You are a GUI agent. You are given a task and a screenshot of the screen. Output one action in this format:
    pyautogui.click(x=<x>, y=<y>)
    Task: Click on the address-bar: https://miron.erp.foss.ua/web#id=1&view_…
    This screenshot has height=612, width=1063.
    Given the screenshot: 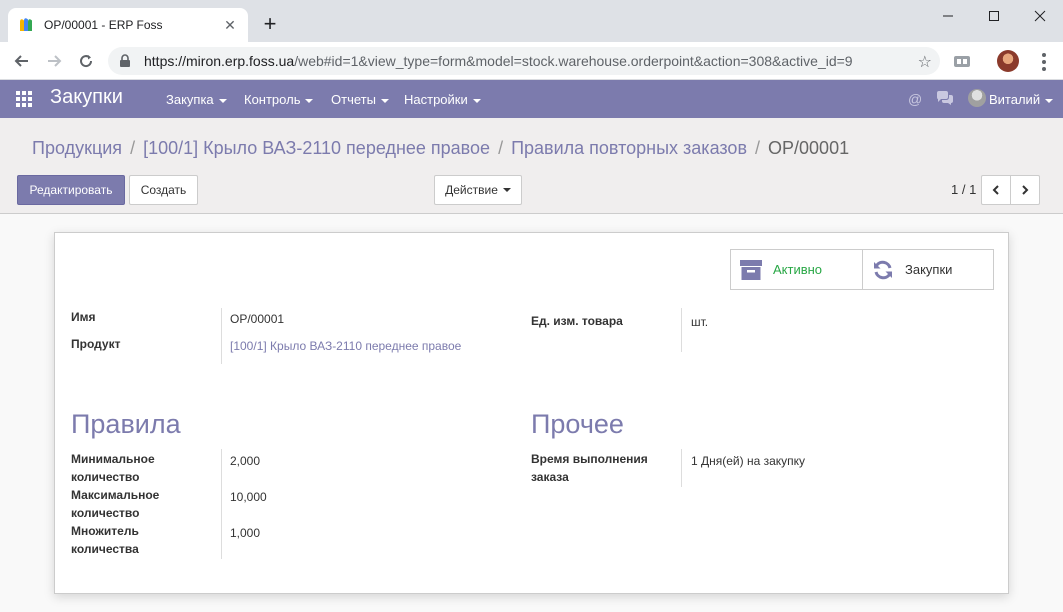 What is the action you would take?
    pyautogui.click(x=524, y=61)
    